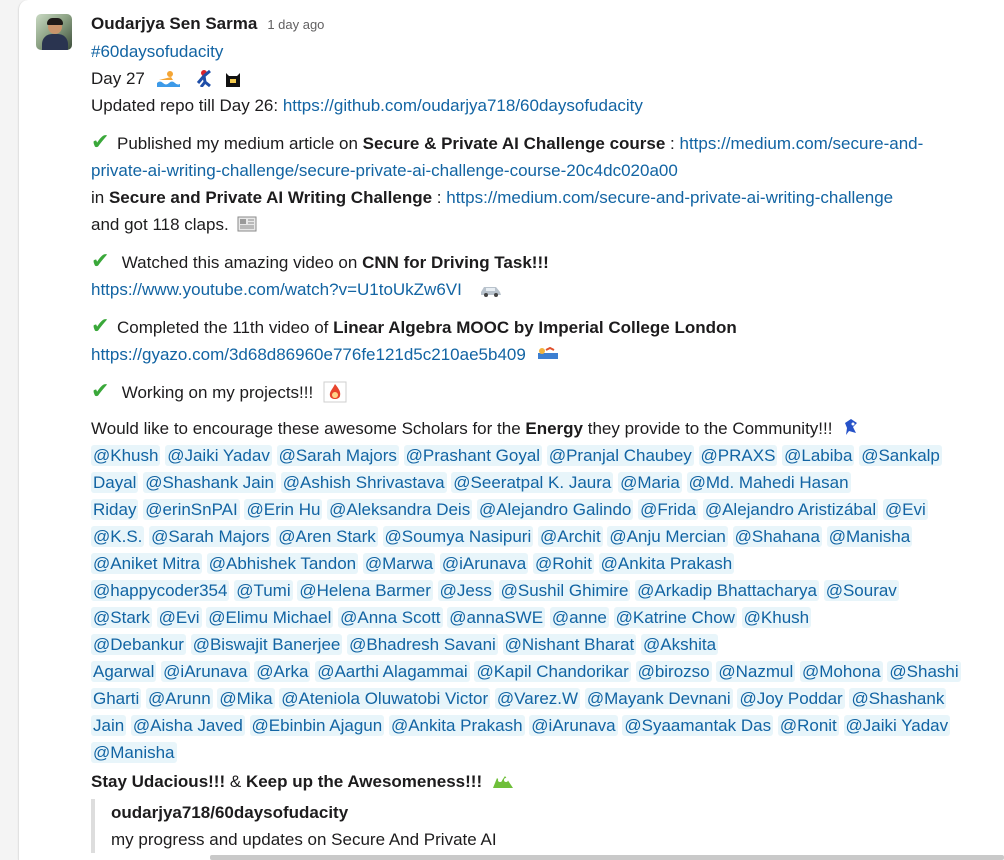 This screenshot has width=1004, height=860. What do you see at coordinates (802, 143) in the screenshot?
I see `medium-article-link-part1: https://medium.com/secure-and-` at bounding box center [802, 143].